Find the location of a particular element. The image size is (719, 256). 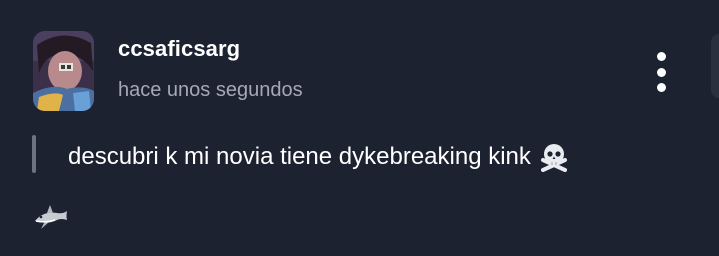

avatar is located at coordinates (63, 71).